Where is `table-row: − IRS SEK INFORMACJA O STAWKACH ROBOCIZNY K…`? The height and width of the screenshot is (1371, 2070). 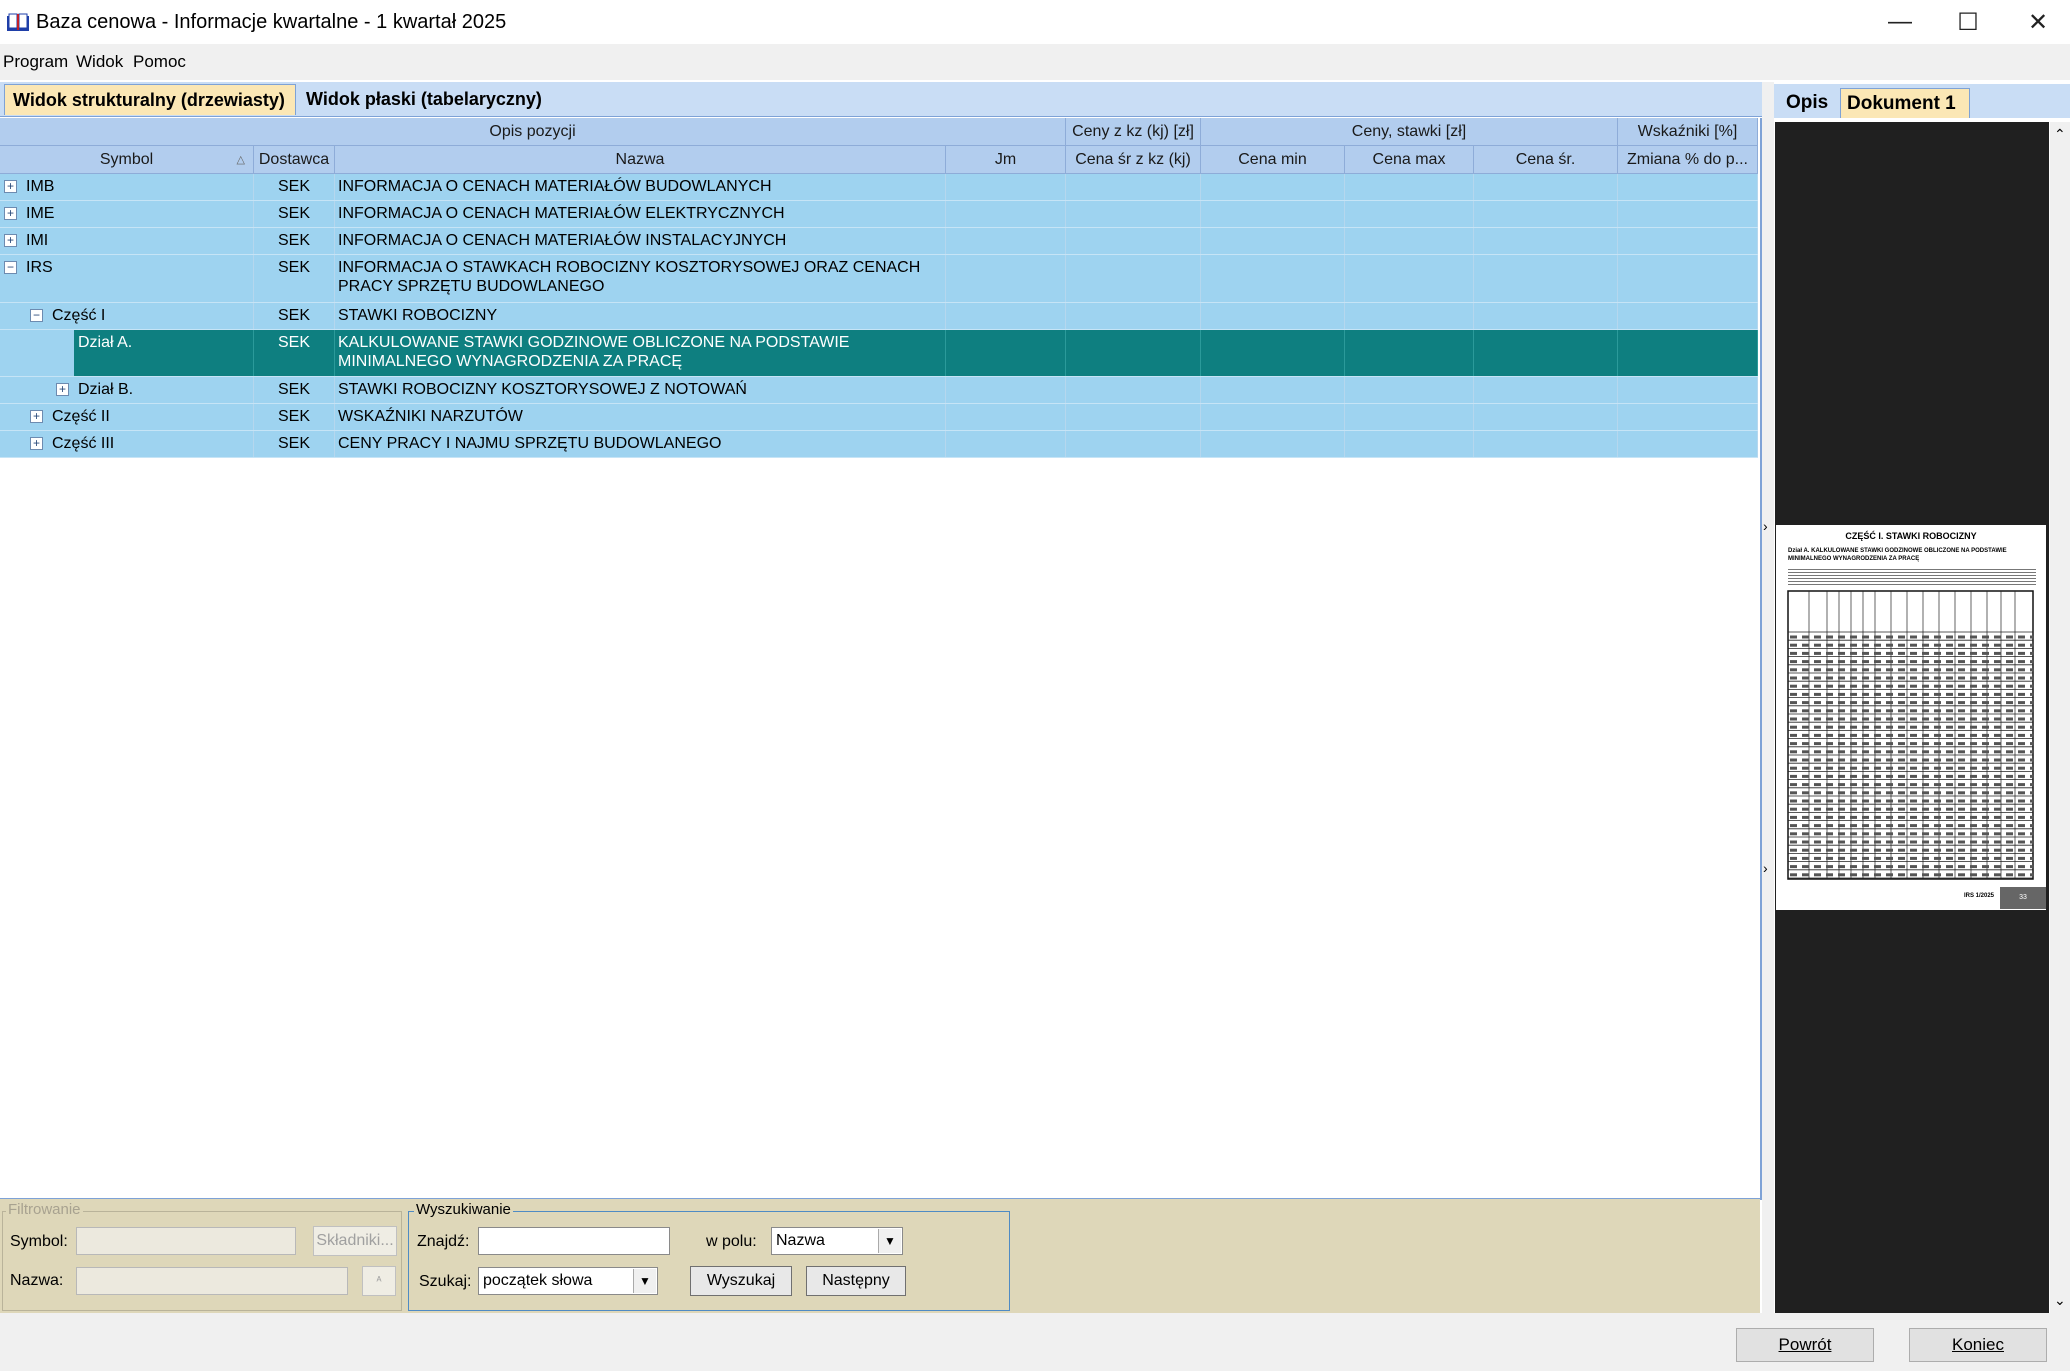
table-row: − IRS SEK INFORMACJA O STAWKACH ROBOCIZNY K… is located at coordinates (879, 279).